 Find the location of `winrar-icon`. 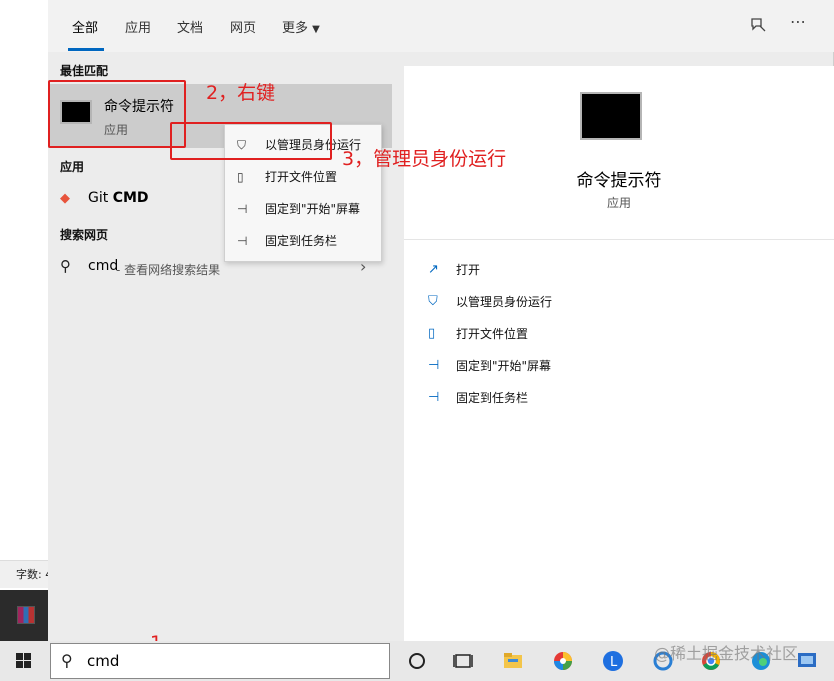

winrar-icon is located at coordinates (26, 615).